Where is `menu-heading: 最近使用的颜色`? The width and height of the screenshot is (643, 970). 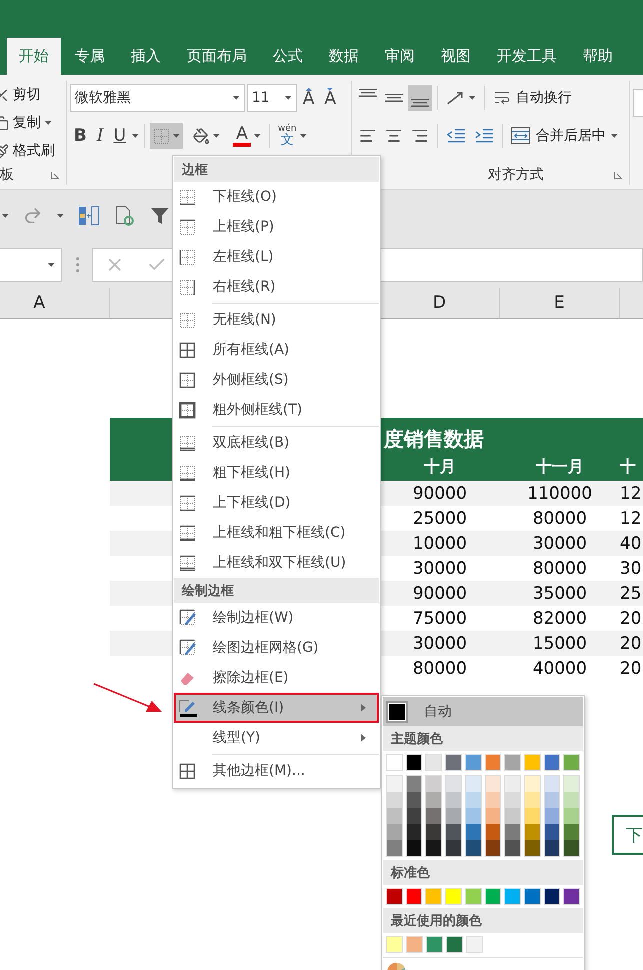 menu-heading: 最近使用的颜色 is located at coordinates (483, 920).